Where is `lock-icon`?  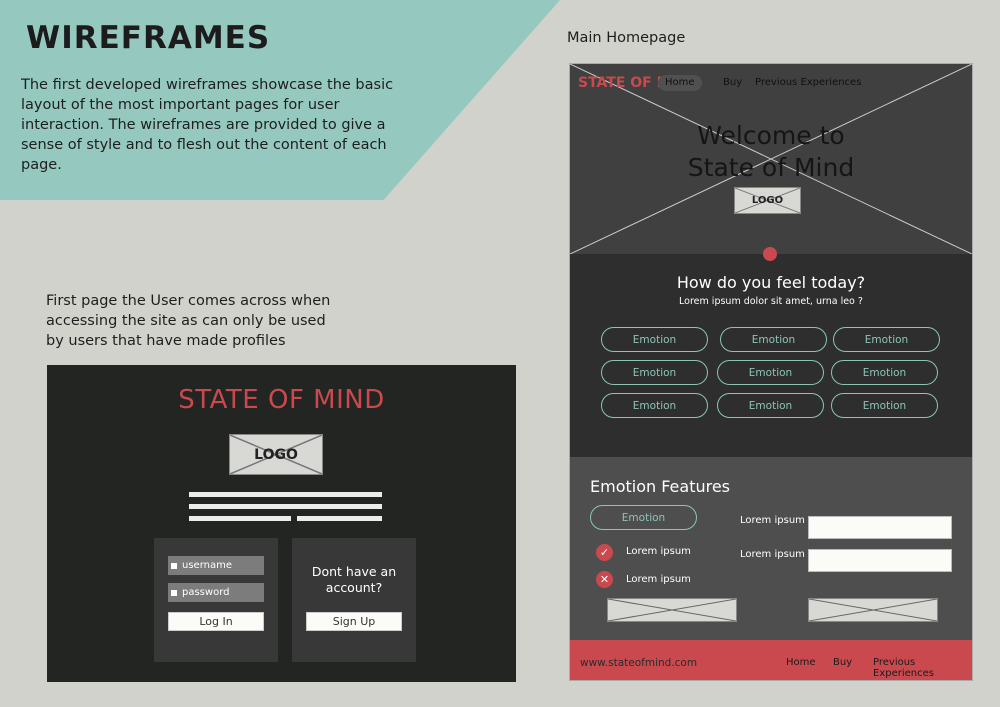
lock-icon is located at coordinates (174, 592).